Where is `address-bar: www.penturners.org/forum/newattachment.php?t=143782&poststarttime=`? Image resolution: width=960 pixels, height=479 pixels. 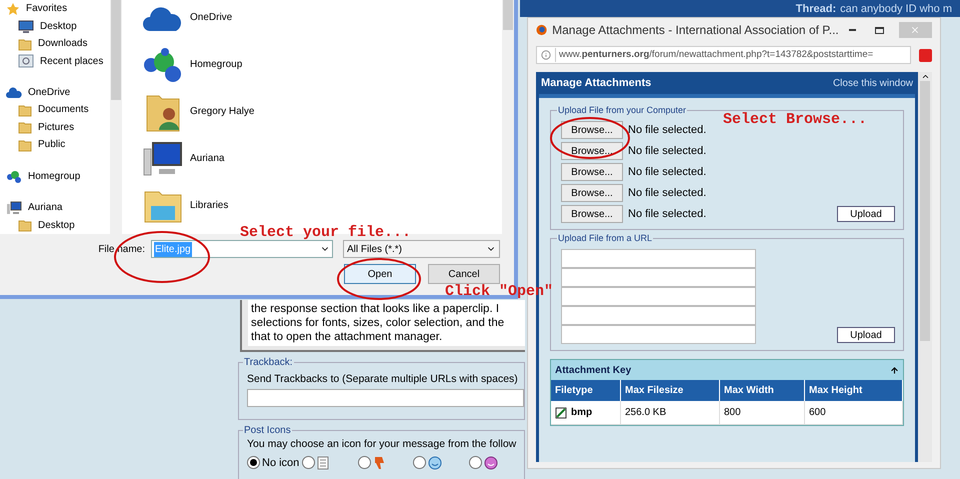
address-bar: www.penturners.org/forum/newattachment.php?t=143782&poststarttime= is located at coordinates (723, 55).